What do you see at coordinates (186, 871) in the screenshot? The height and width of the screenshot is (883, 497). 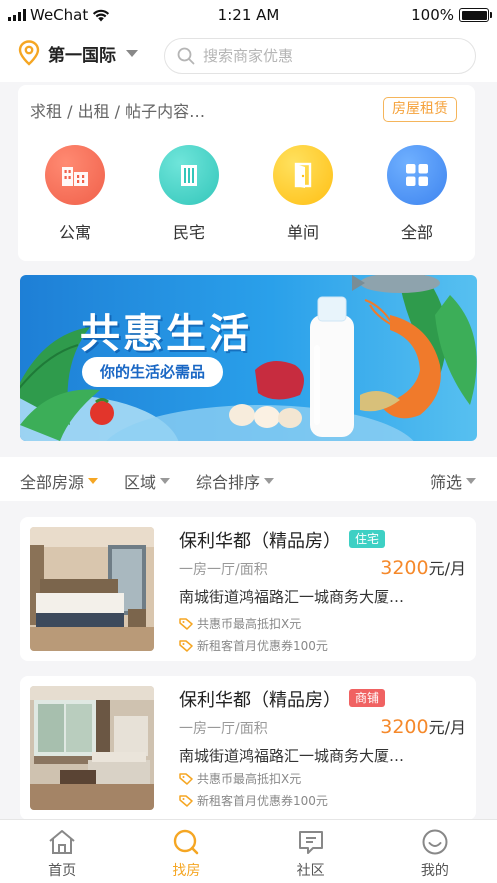 I see `tab-label: 找房` at bounding box center [186, 871].